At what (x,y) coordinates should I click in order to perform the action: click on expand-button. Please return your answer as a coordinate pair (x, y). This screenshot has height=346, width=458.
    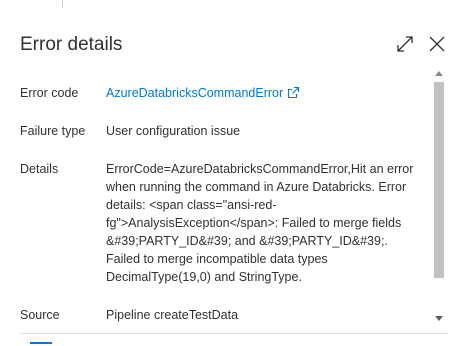
    Looking at the image, I should click on (405, 44).